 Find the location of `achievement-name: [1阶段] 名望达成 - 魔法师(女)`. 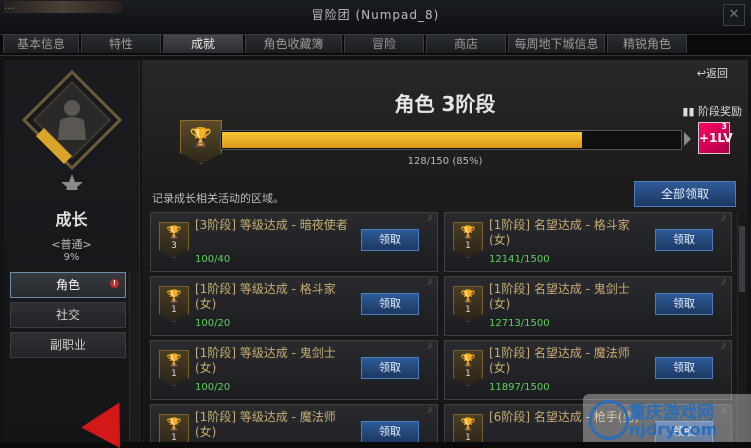

achievement-name: [1阶段] 名望达成 - 魔法师(女) is located at coordinates (559, 360).